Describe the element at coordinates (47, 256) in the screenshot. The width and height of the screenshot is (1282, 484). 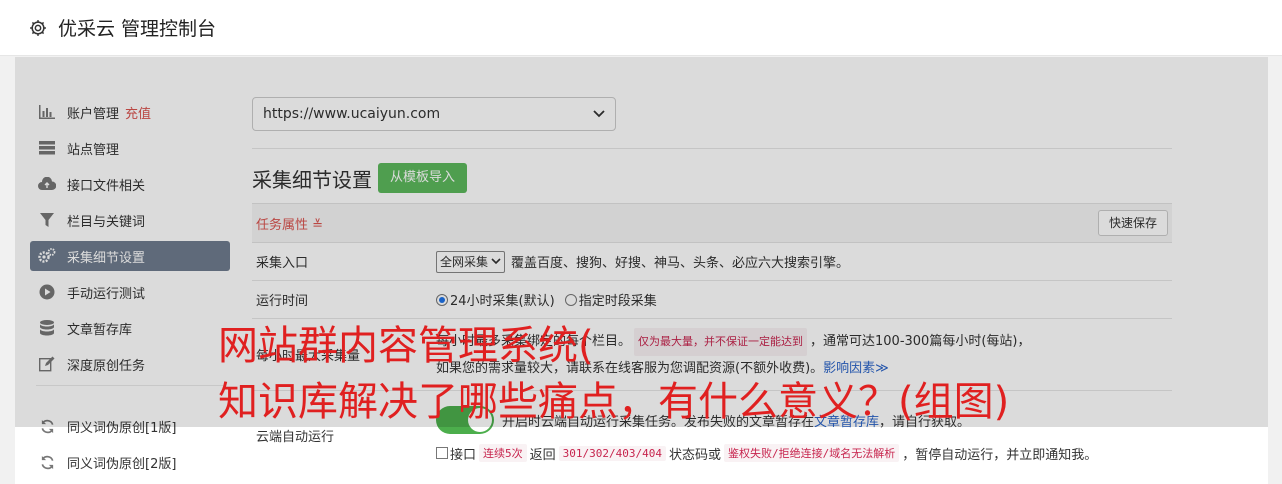
I see `gears-icon` at that location.